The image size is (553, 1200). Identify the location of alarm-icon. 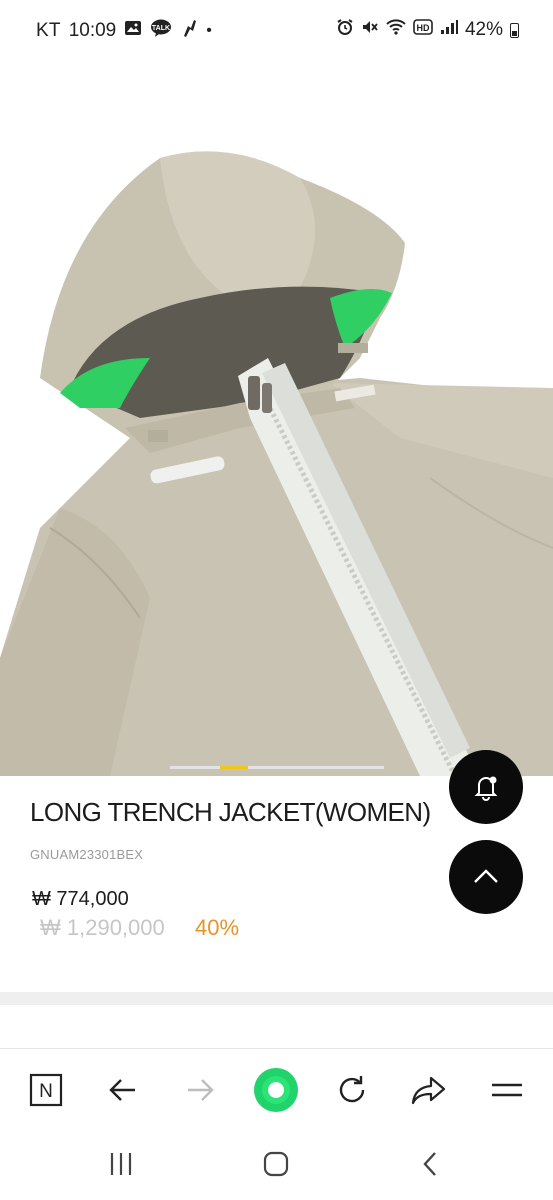
(345, 30).